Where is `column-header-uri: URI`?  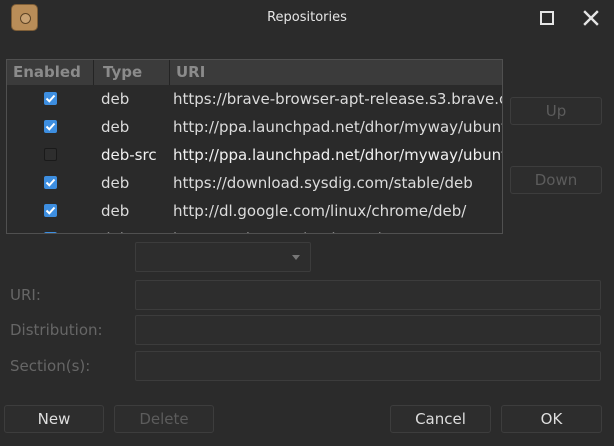
column-header-uri: URI is located at coordinates (190, 72).